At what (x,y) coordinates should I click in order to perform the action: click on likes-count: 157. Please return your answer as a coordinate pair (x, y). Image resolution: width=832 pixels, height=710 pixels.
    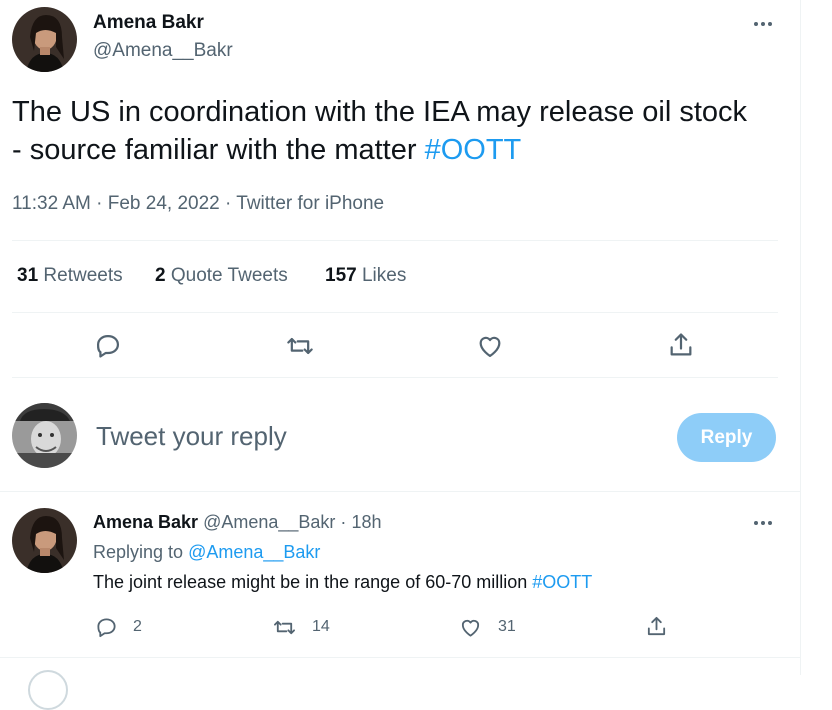
    Looking at the image, I should click on (341, 275).